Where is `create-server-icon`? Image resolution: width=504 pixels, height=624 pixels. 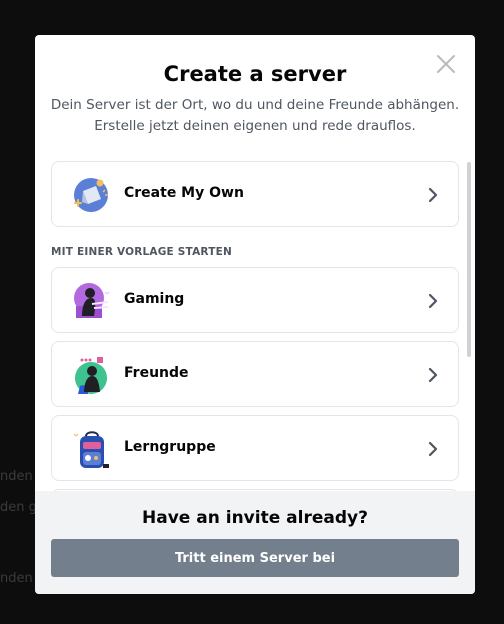
create-server-icon is located at coordinates (91, 195).